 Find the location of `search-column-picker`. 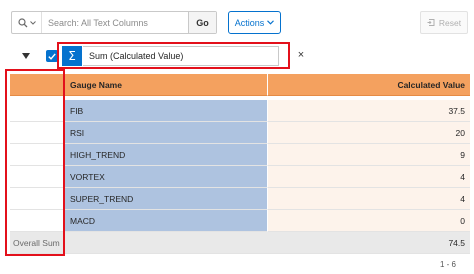

search-column-picker is located at coordinates (27, 22).